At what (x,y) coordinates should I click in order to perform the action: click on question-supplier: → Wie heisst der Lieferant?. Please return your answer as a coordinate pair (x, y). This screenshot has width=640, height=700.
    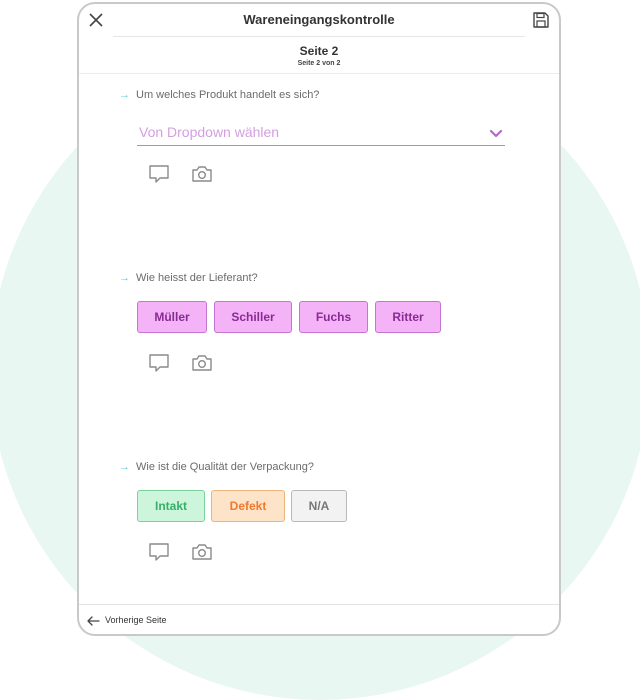
    Looking at the image, I should click on (188, 278).